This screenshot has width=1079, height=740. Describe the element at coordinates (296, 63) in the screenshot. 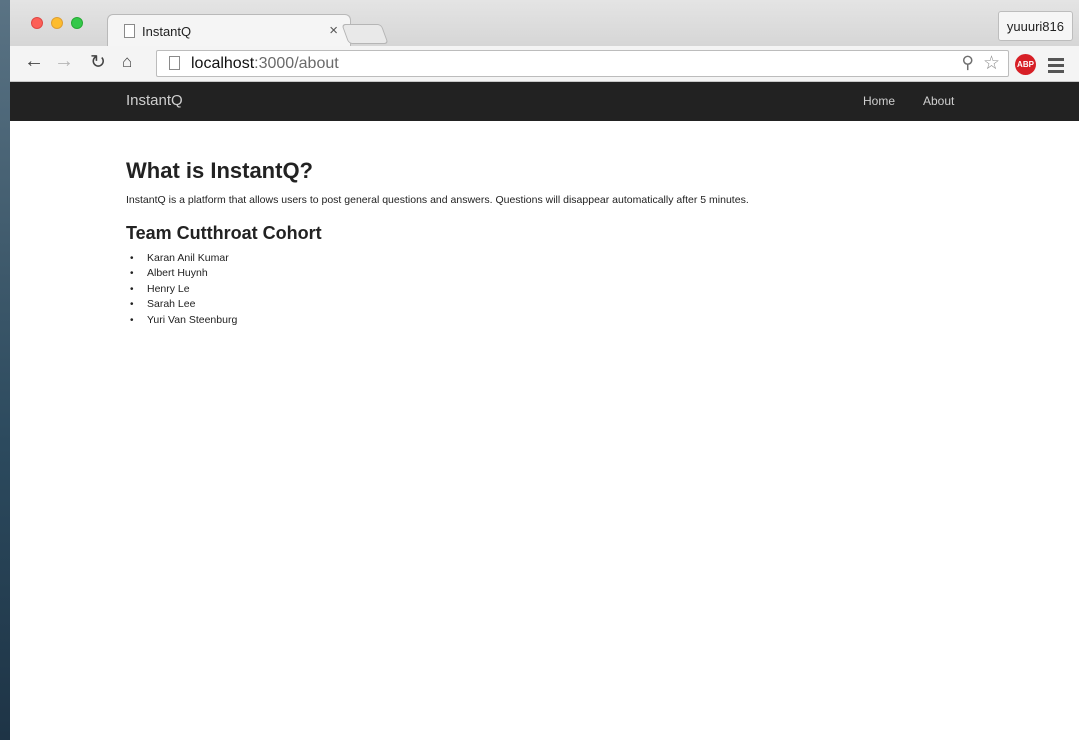

I see `url-path: :3000/about` at that location.